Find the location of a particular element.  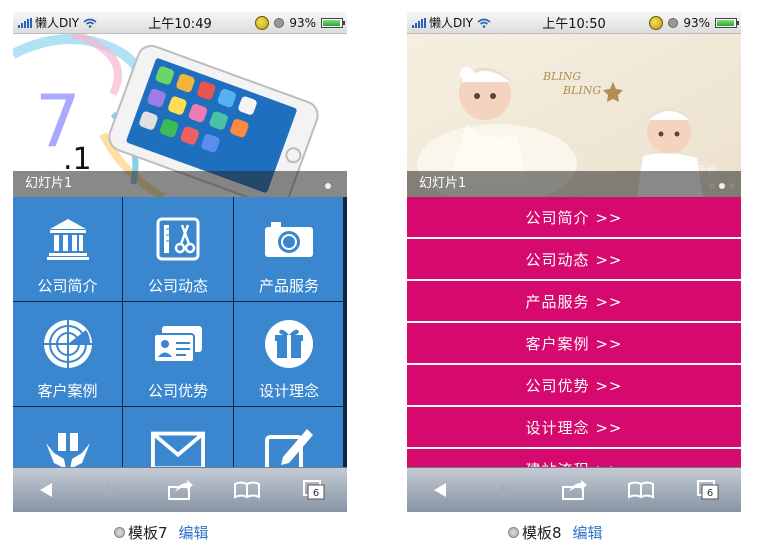

grid-item-company-news: 公司动态 is located at coordinates (178, 249).